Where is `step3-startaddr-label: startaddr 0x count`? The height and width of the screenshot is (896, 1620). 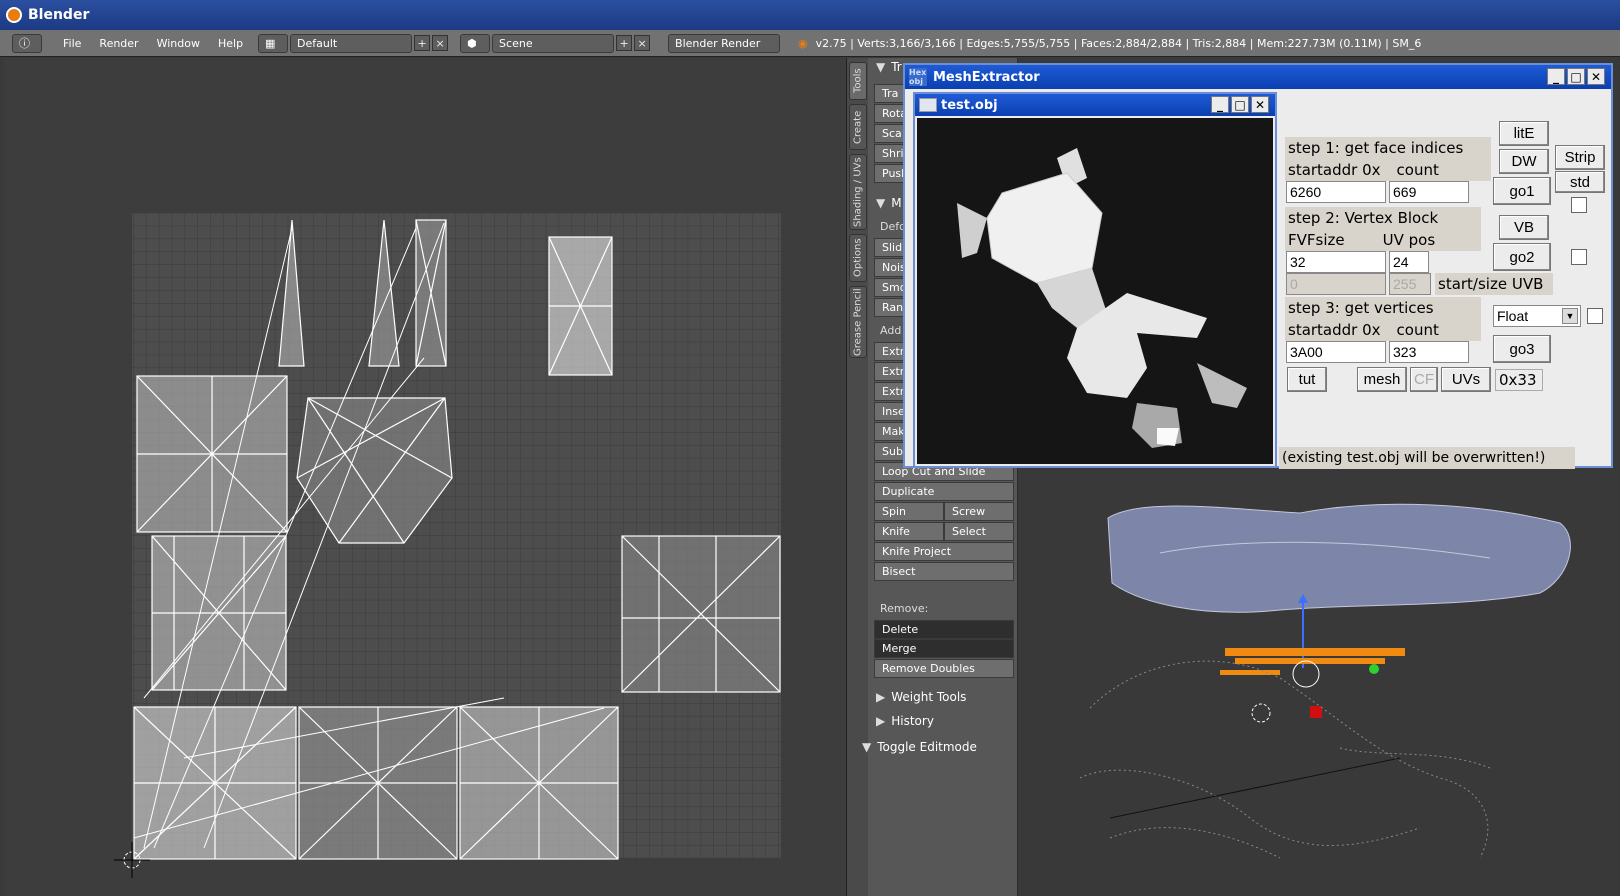 step3-startaddr-label: startaddr 0x count is located at coordinates (1383, 330).